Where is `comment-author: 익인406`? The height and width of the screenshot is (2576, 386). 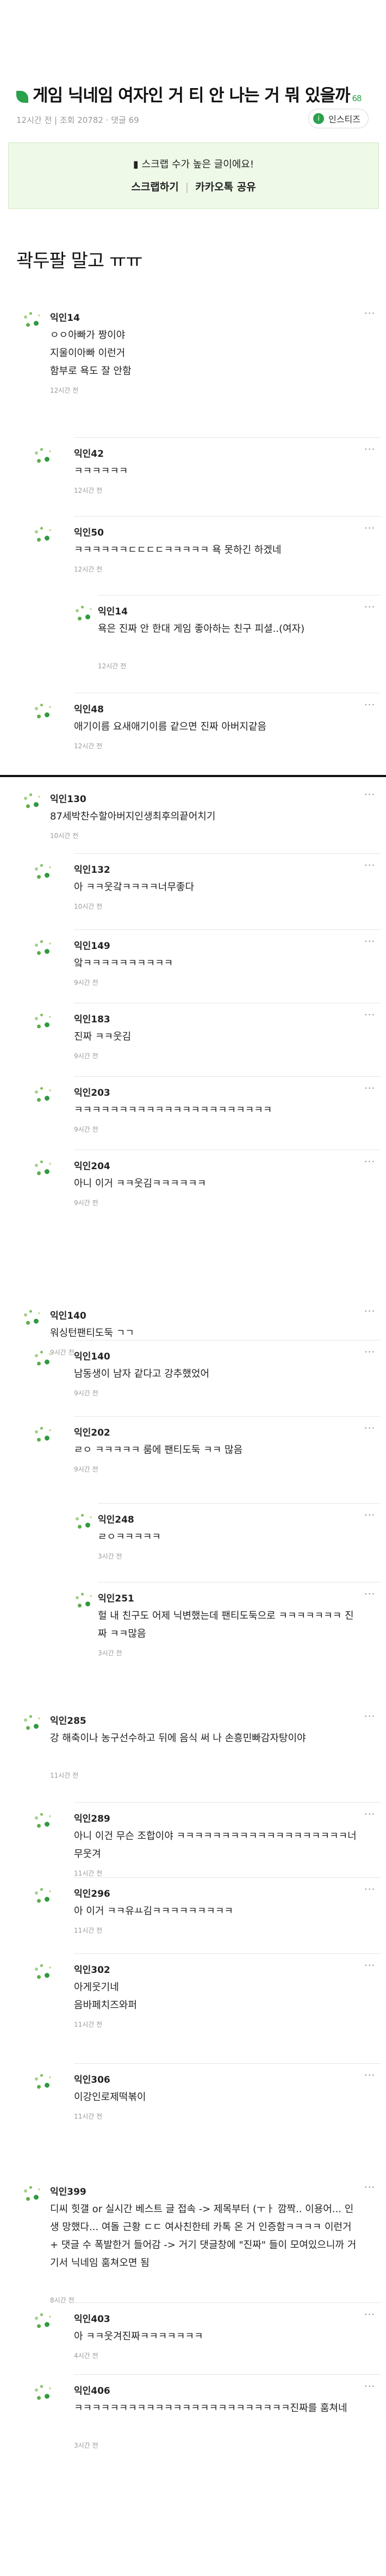 comment-author: 익인406 is located at coordinates (92, 2390).